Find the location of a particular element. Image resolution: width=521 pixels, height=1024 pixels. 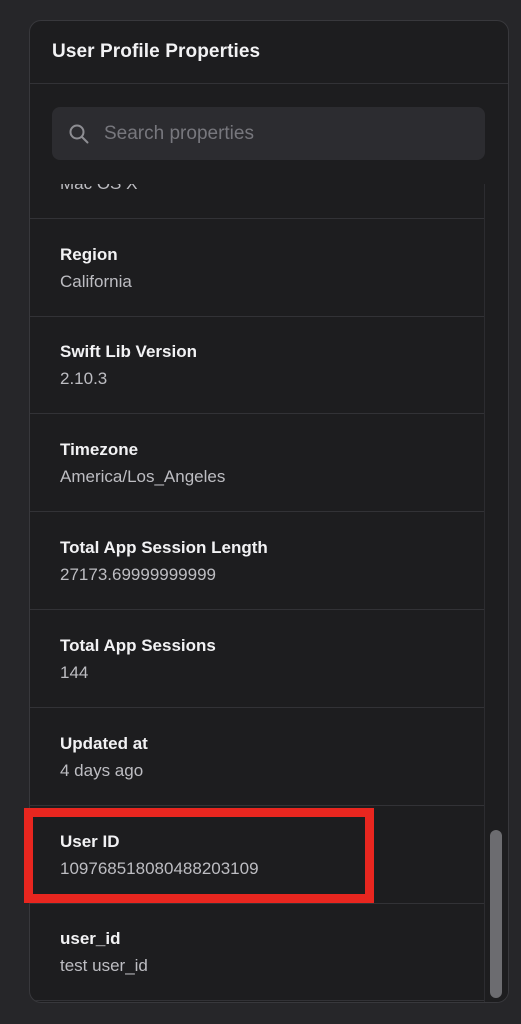

property-value: 109768518080488203109 is located at coordinates (159, 868).